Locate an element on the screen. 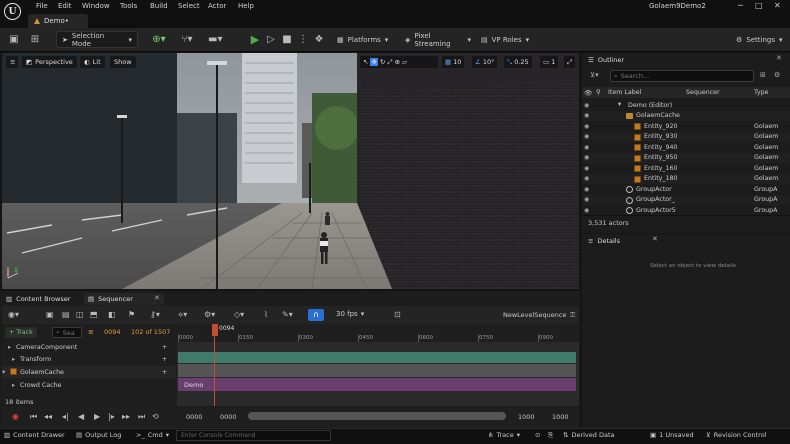 The width and height of the screenshot is (790, 444). render-cmd-icon: ⊙ is located at coordinates (537, 435).